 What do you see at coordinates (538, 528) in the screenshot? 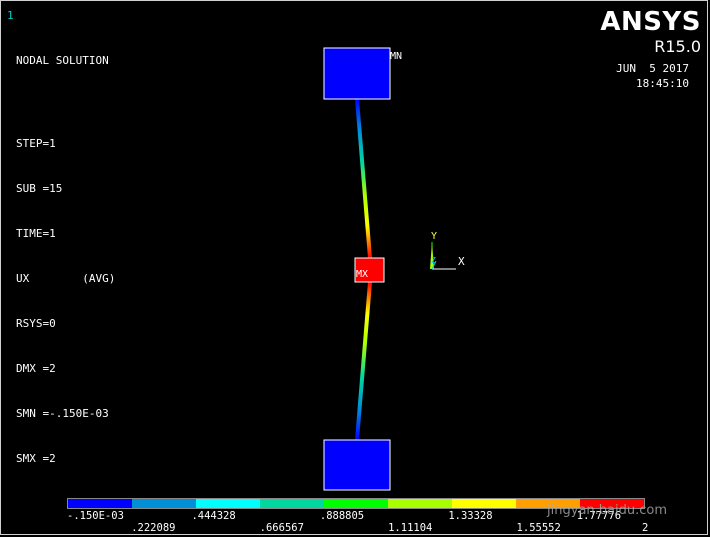
I see `legend-label: 1.55552` at bounding box center [538, 528].